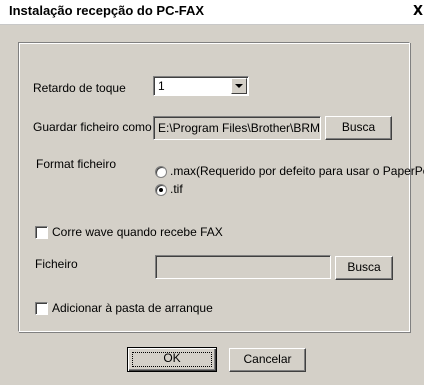 This screenshot has height=385, width=424. Describe the element at coordinates (137, 232) in the screenshot. I see `play-wave-label: Corre wave quando recebe FAX` at that location.